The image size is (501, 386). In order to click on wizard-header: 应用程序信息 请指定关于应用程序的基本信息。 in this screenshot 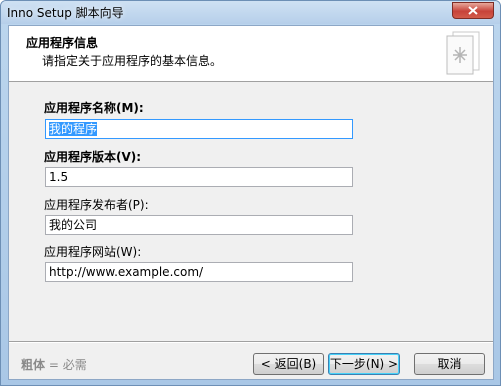, I will do `click(251, 54)`.